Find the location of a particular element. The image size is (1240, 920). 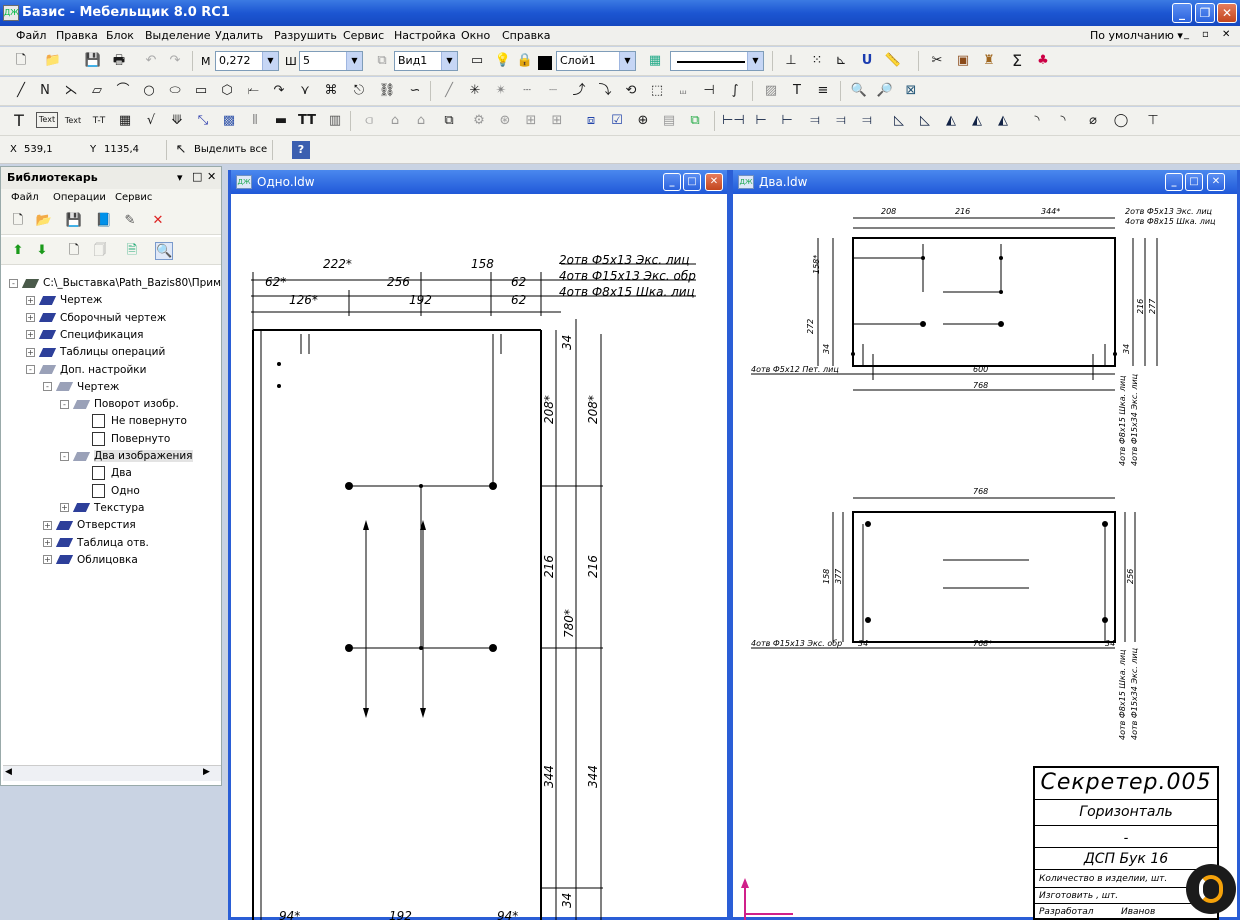

parallel-line-icon: ⏥ is located at coordinates (97, 91).